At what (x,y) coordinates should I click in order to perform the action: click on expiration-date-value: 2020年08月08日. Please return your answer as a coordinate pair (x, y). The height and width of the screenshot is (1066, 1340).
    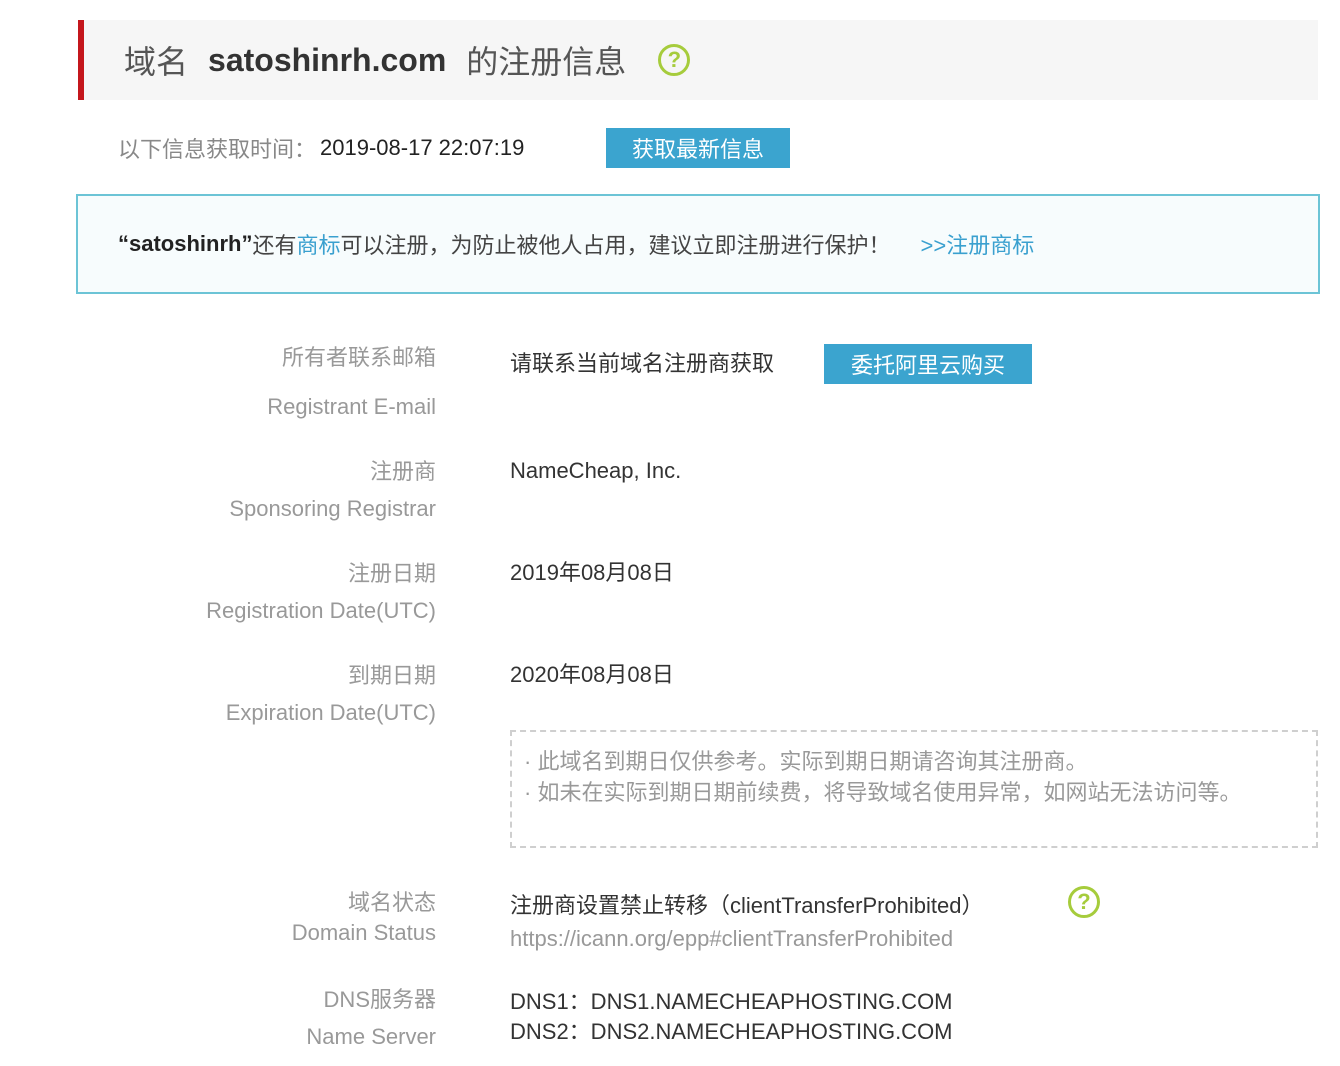
    Looking at the image, I should click on (592, 674).